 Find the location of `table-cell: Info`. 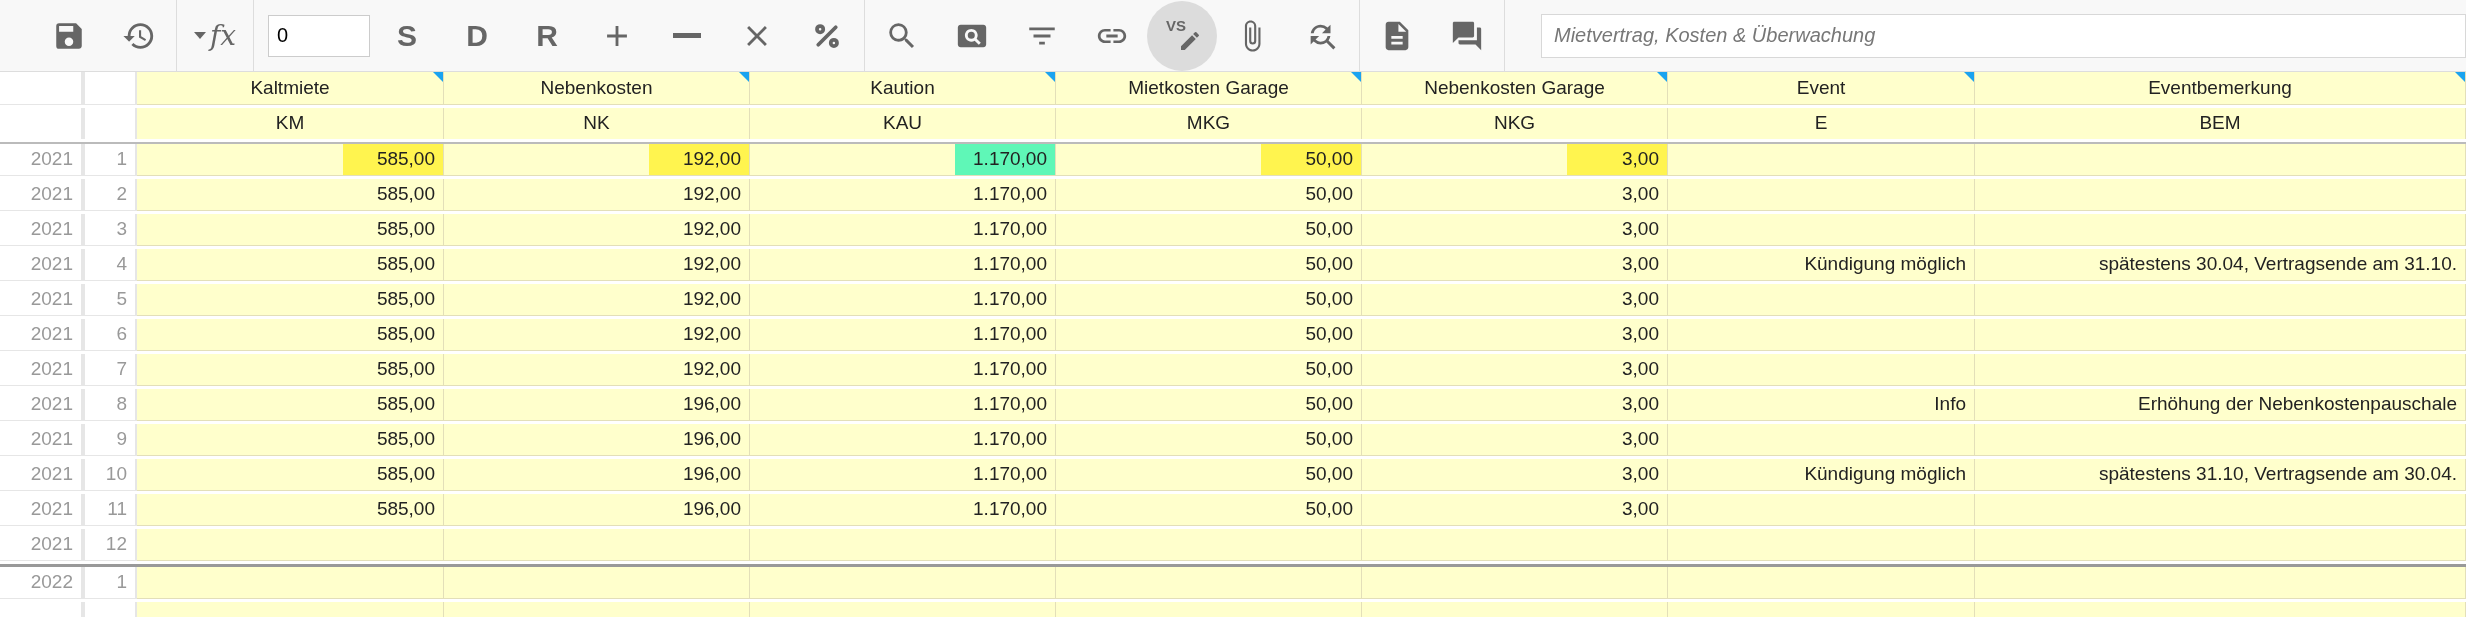

table-cell: Info is located at coordinates (1821, 405).